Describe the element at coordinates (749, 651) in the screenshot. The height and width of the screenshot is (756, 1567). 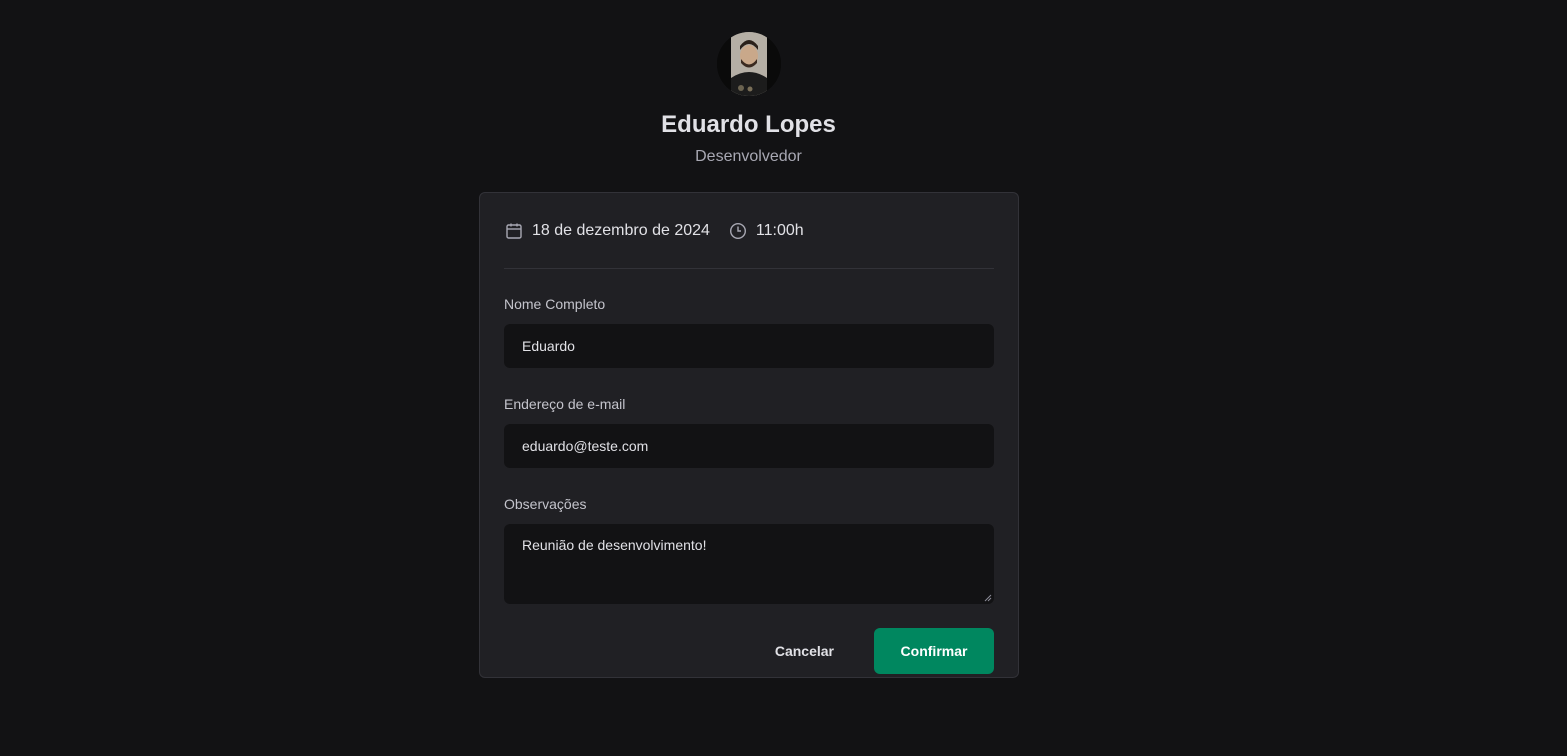
I see `form-actions: Cancelar Confirmar` at that location.